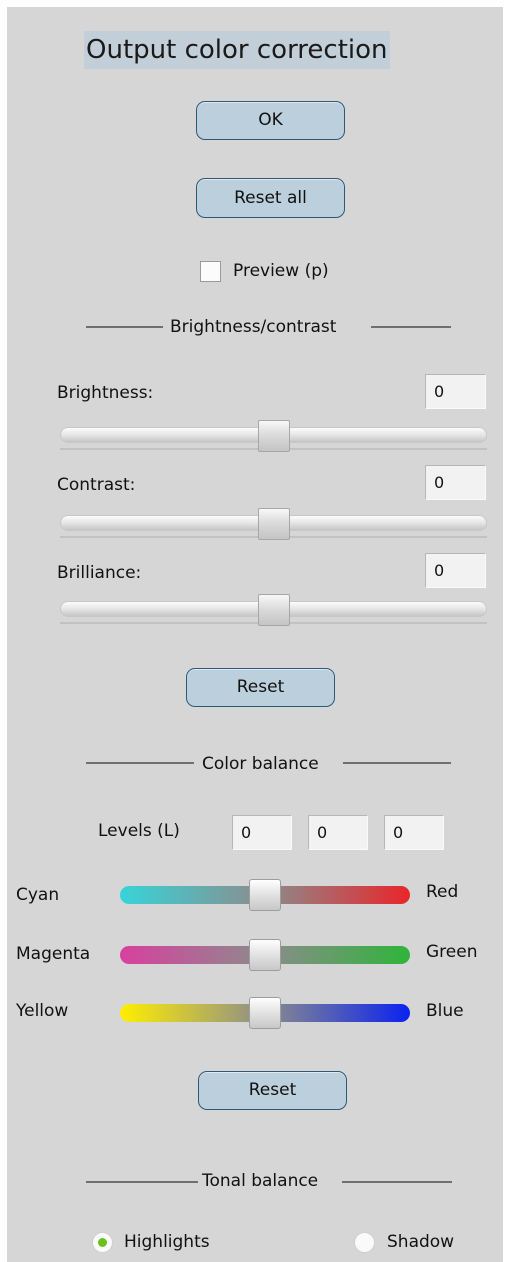 This screenshot has height=1262, width=520. Describe the element at coordinates (274, 610) in the screenshot. I see `brilliance-slider-thumb` at that location.